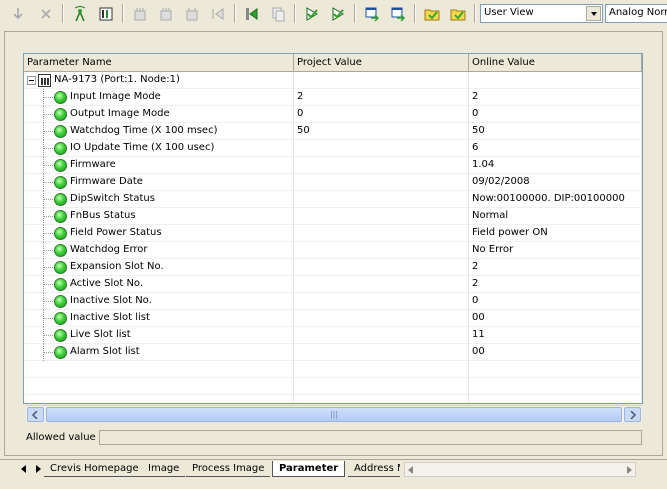 The height and width of the screenshot is (489, 667). Describe the element at coordinates (636, 13) in the screenshot. I see `mode-combo: Analog Normal` at that location.